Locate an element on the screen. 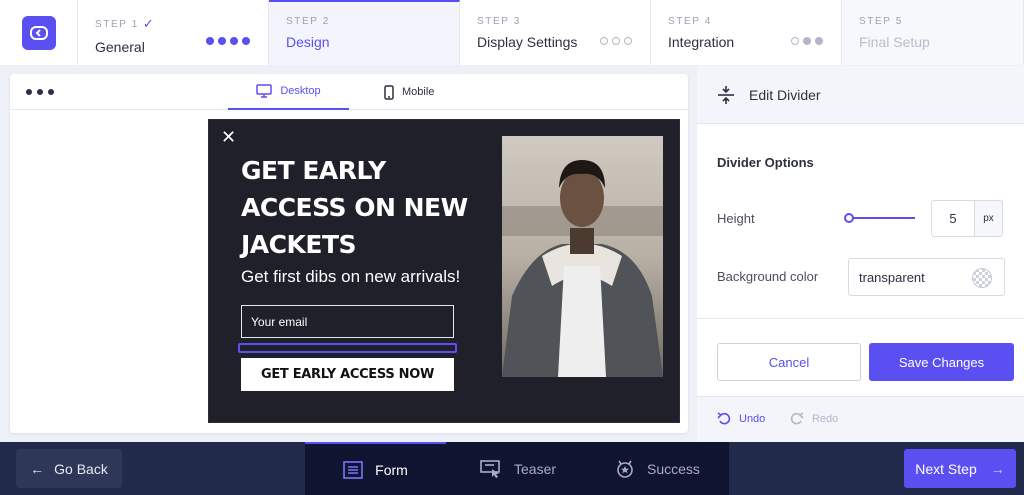  slider-handle is located at coordinates (848, 218).